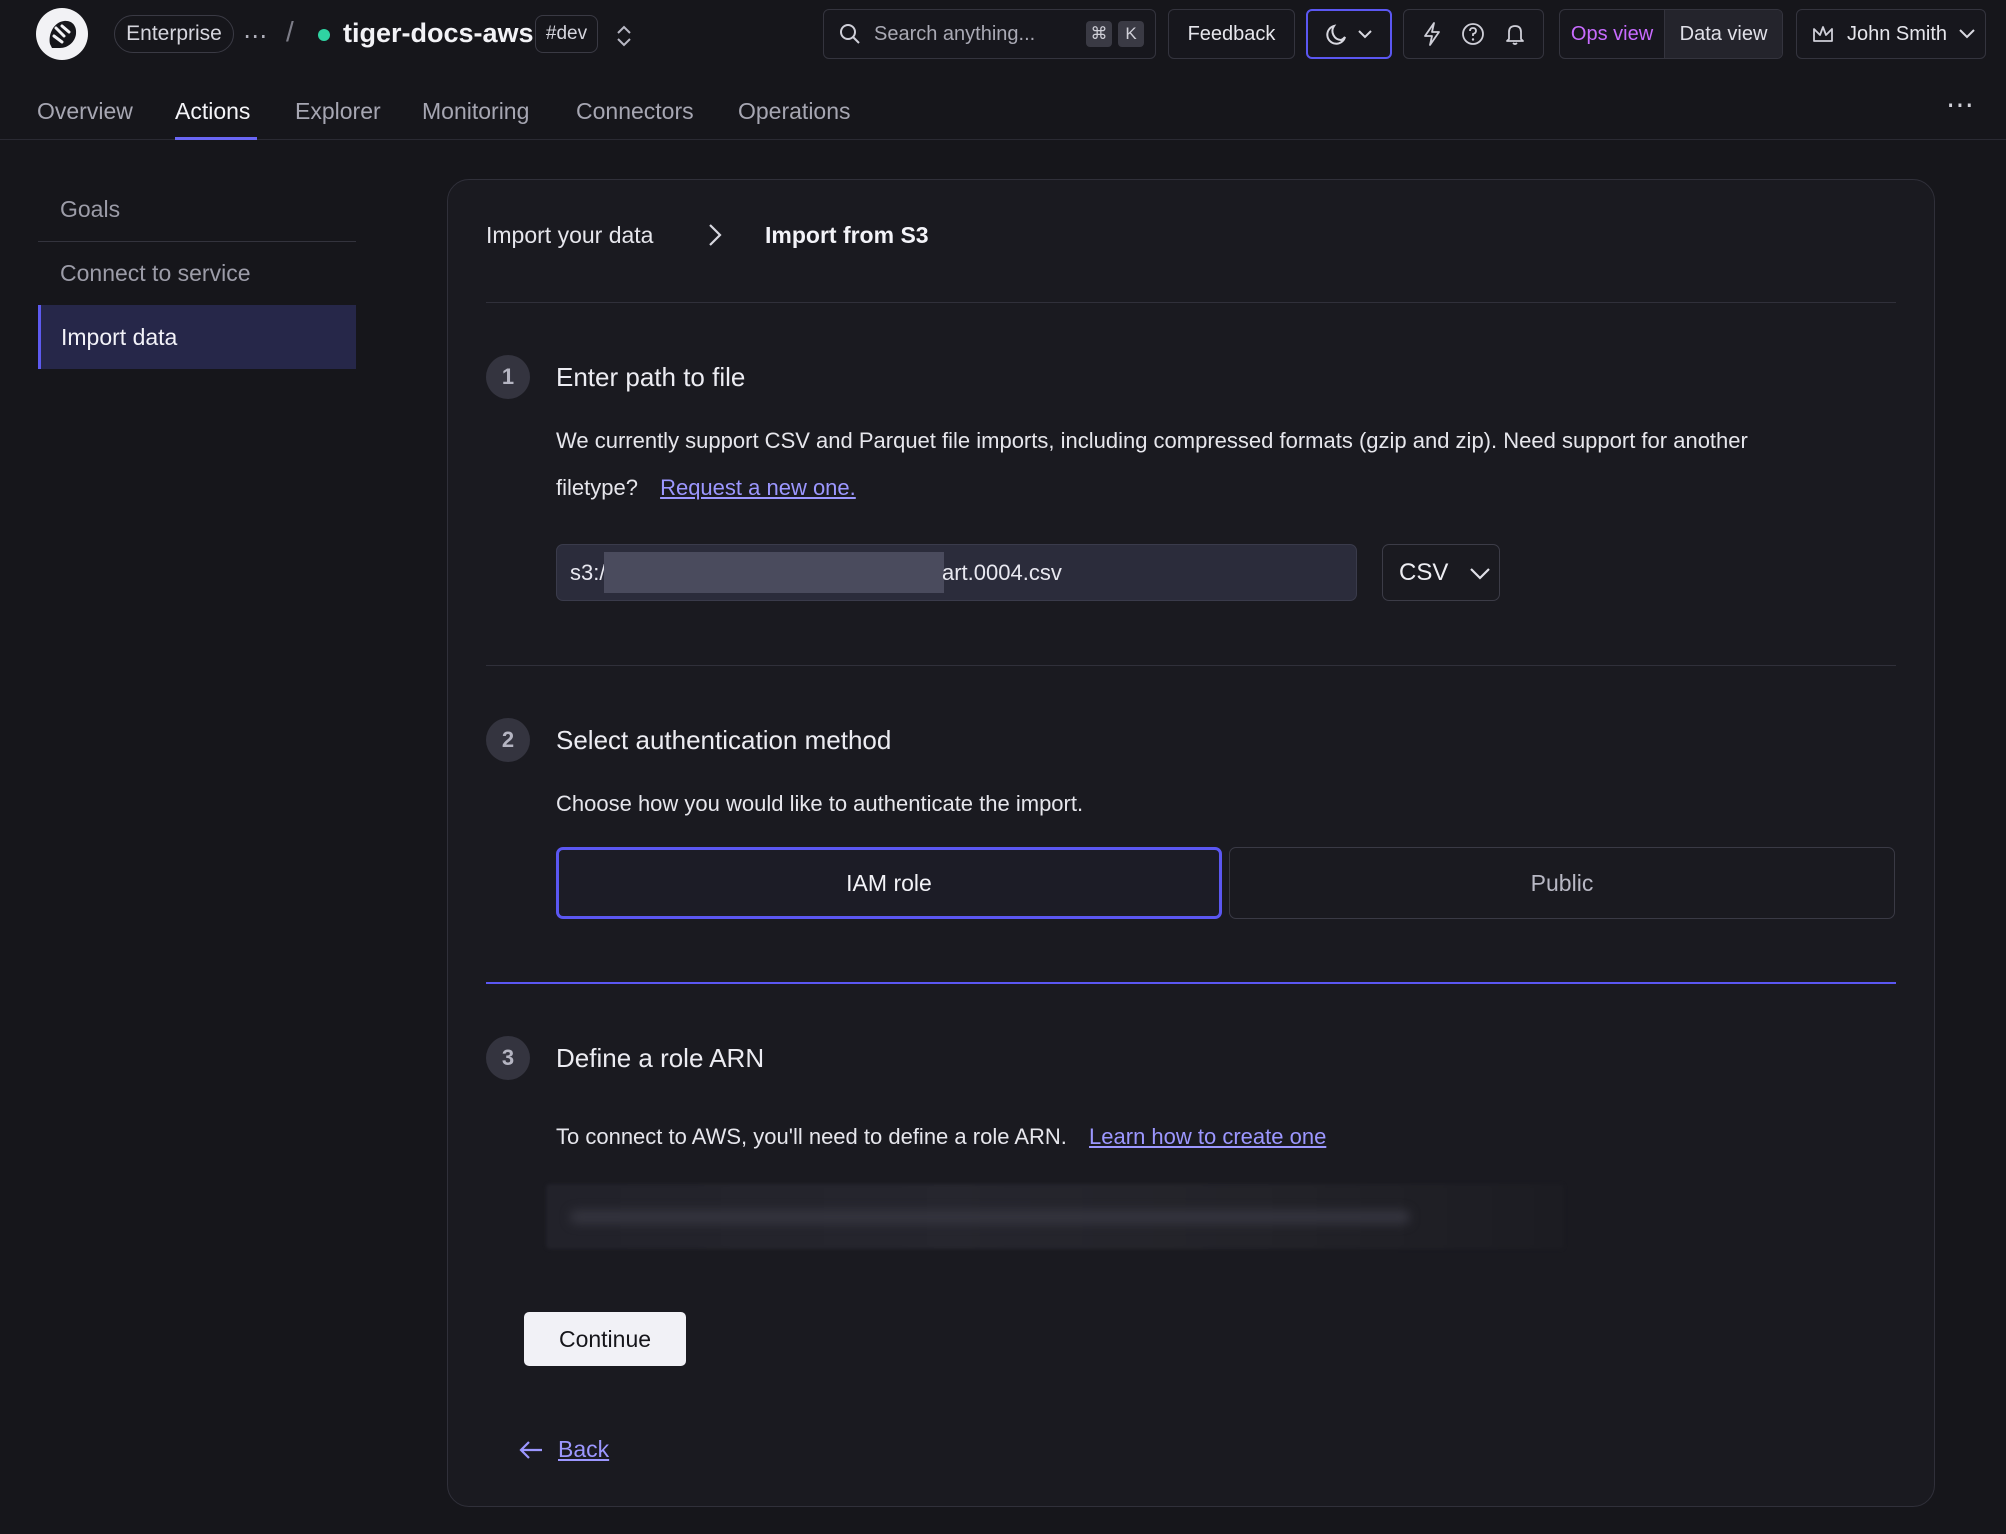 The width and height of the screenshot is (2006, 1534). Describe the element at coordinates (990, 1217) in the screenshot. I see `redacted-arn-value` at that location.